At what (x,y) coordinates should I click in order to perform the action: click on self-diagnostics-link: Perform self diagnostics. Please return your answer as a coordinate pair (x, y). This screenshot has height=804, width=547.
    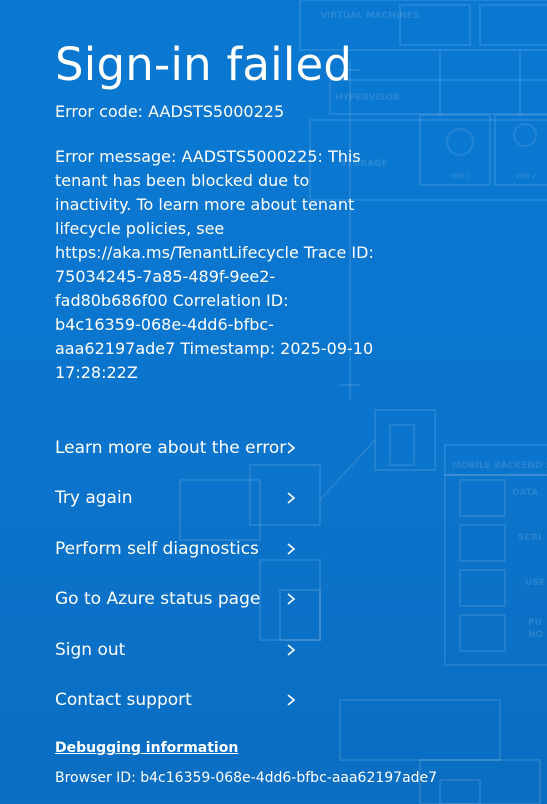
    Looking at the image, I should click on (185, 557).